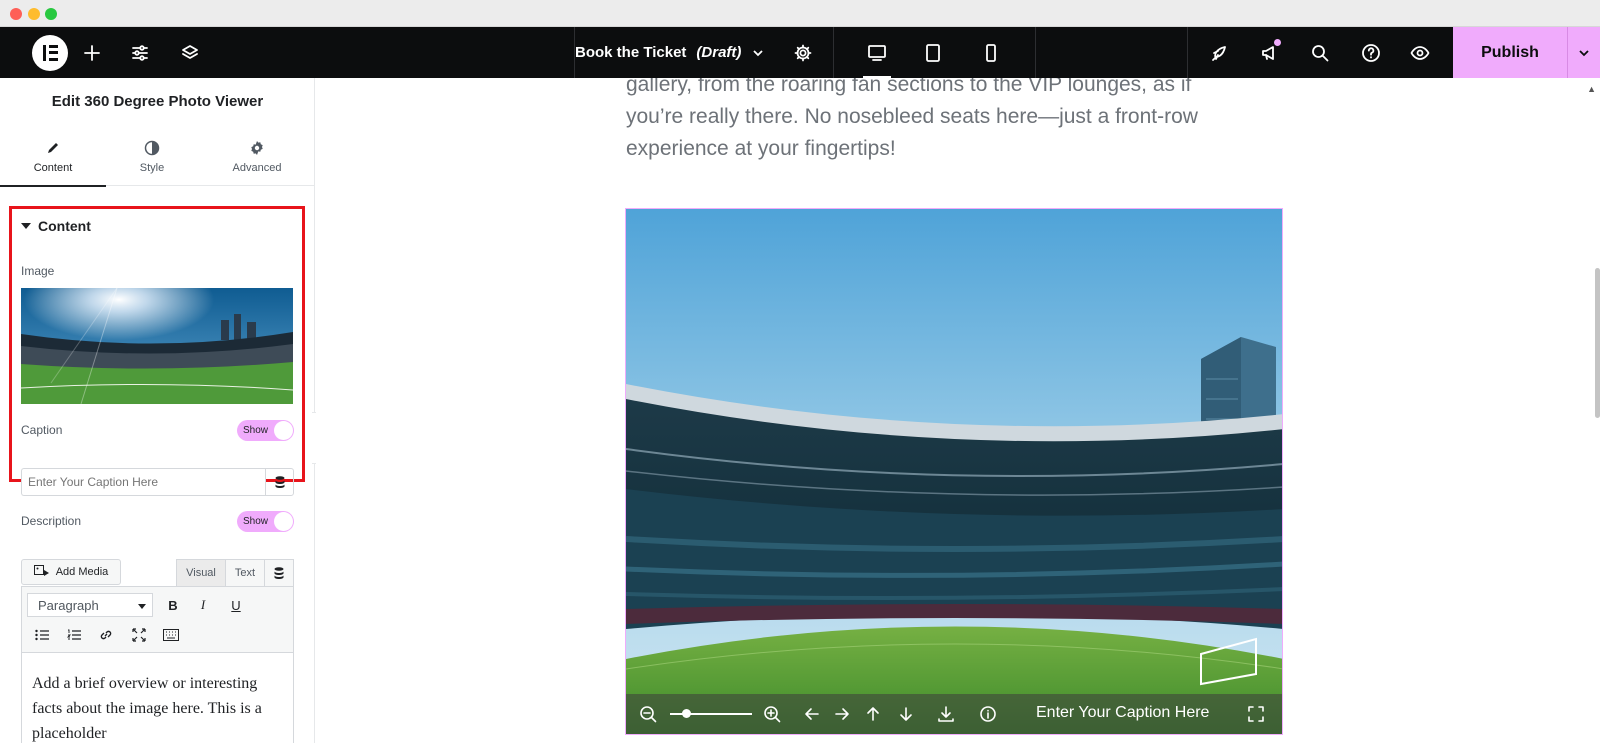  Describe the element at coordinates (1591, 89) in the screenshot. I see `scroll-up-arrow-icon: ▲` at that location.